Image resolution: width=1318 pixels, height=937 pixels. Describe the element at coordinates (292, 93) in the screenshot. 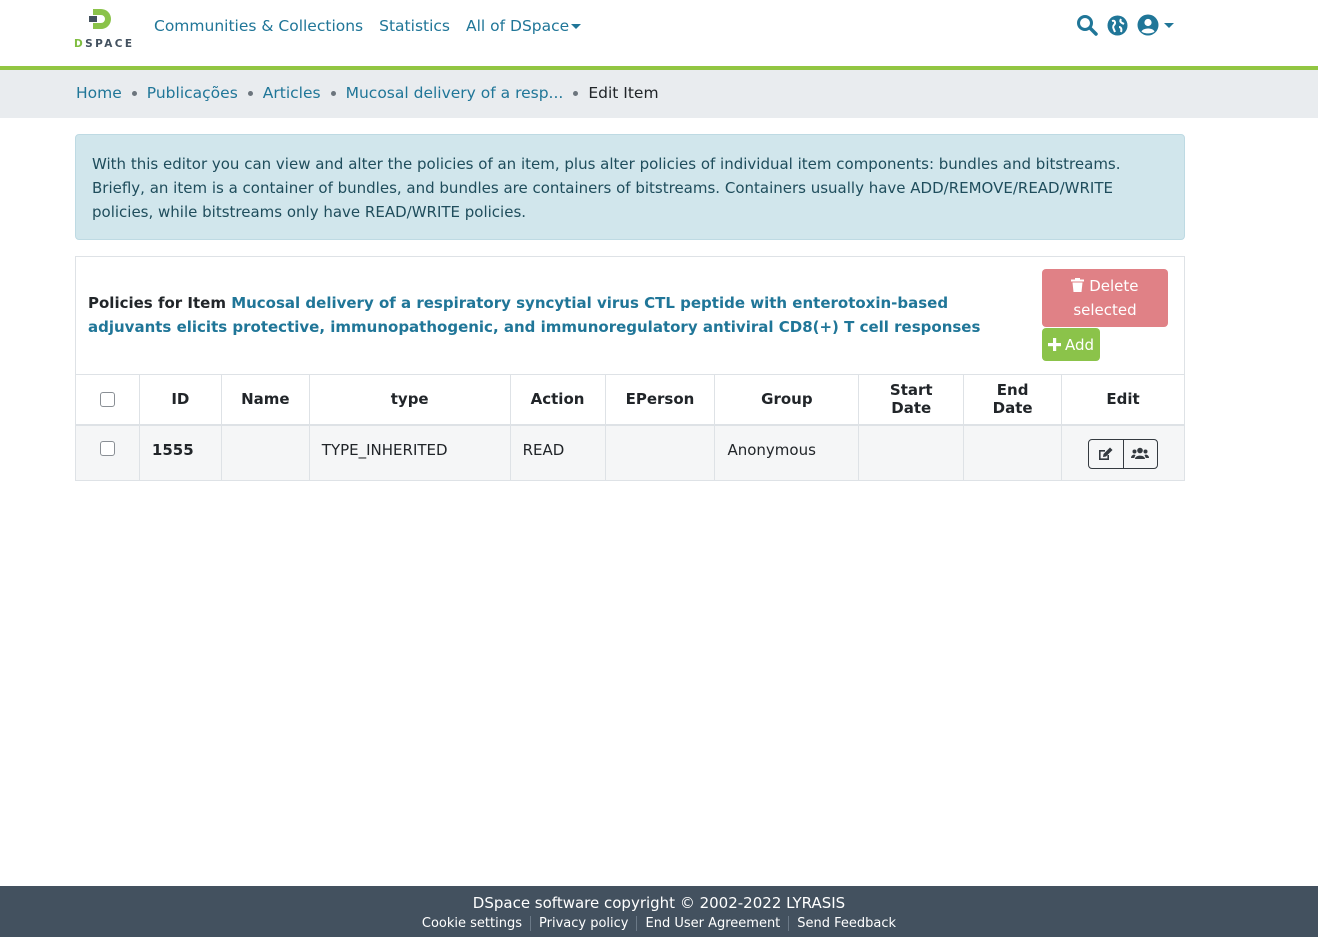

I see `breadcrumb-articles: Articles` at that location.